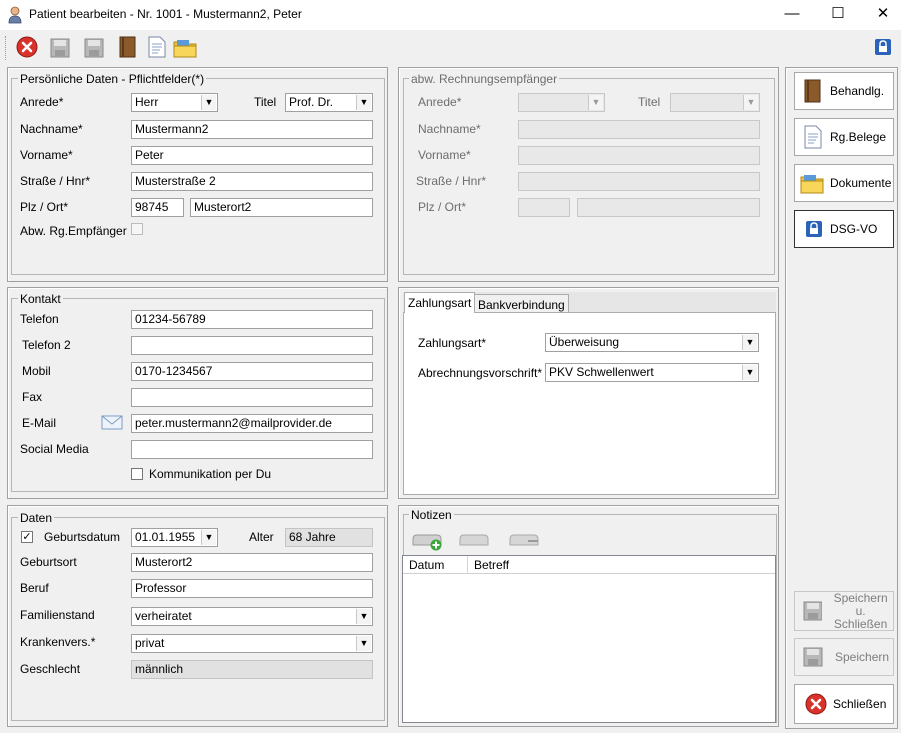  What do you see at coordinates (435, 564) in the screenshot?
I see `col-datum: Datum` at bounding box center [435, 564].